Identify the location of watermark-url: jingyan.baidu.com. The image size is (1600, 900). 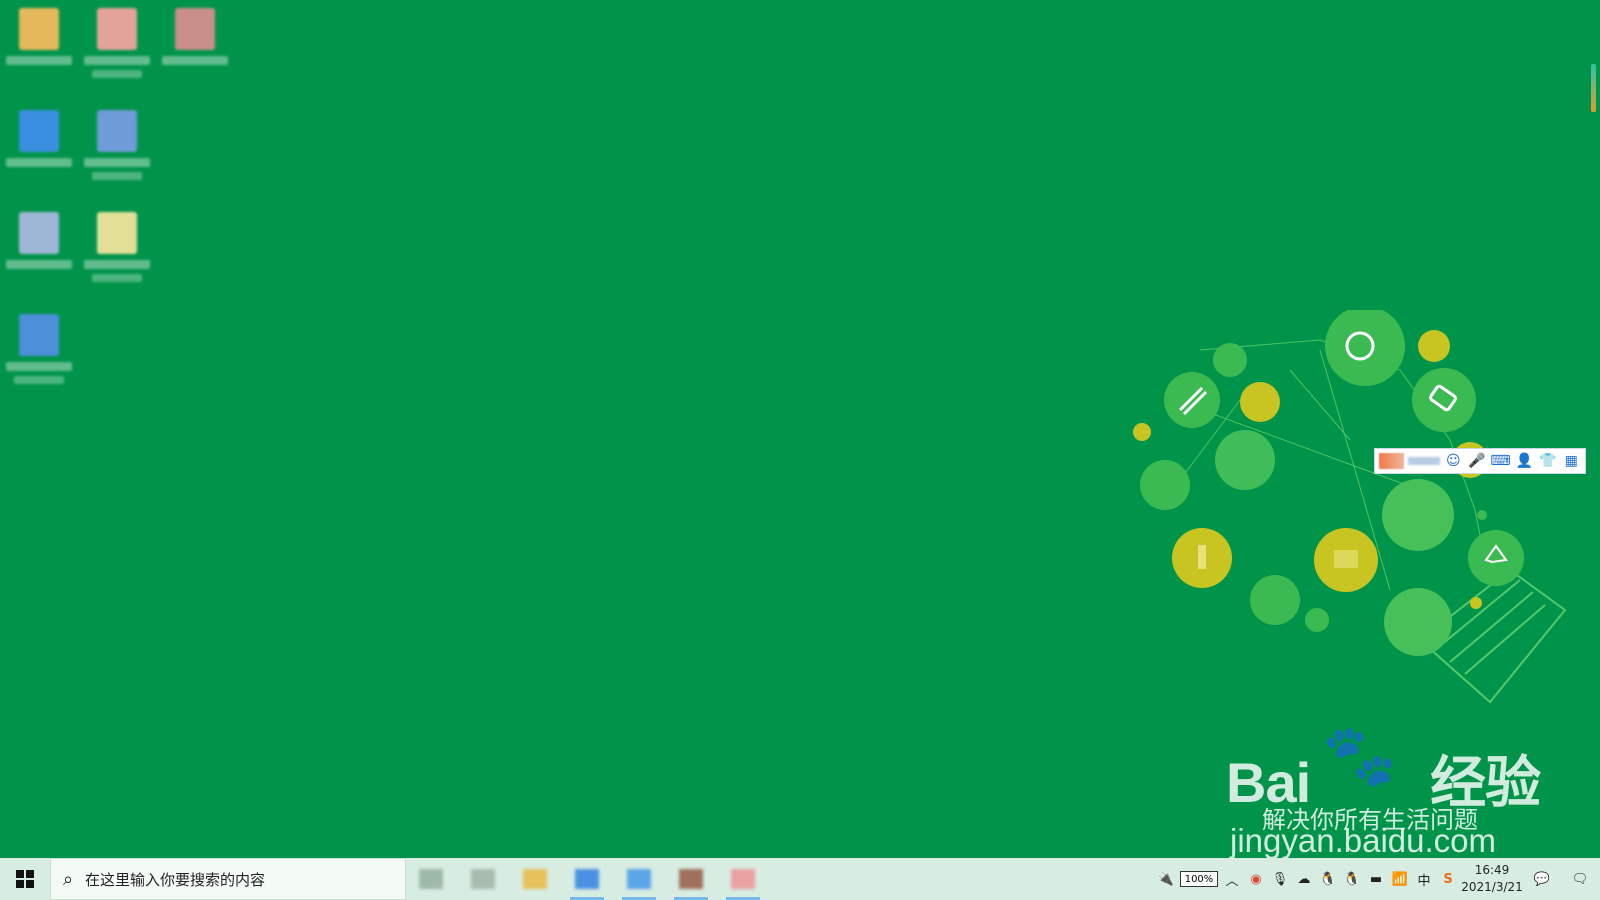
(1363, 840).